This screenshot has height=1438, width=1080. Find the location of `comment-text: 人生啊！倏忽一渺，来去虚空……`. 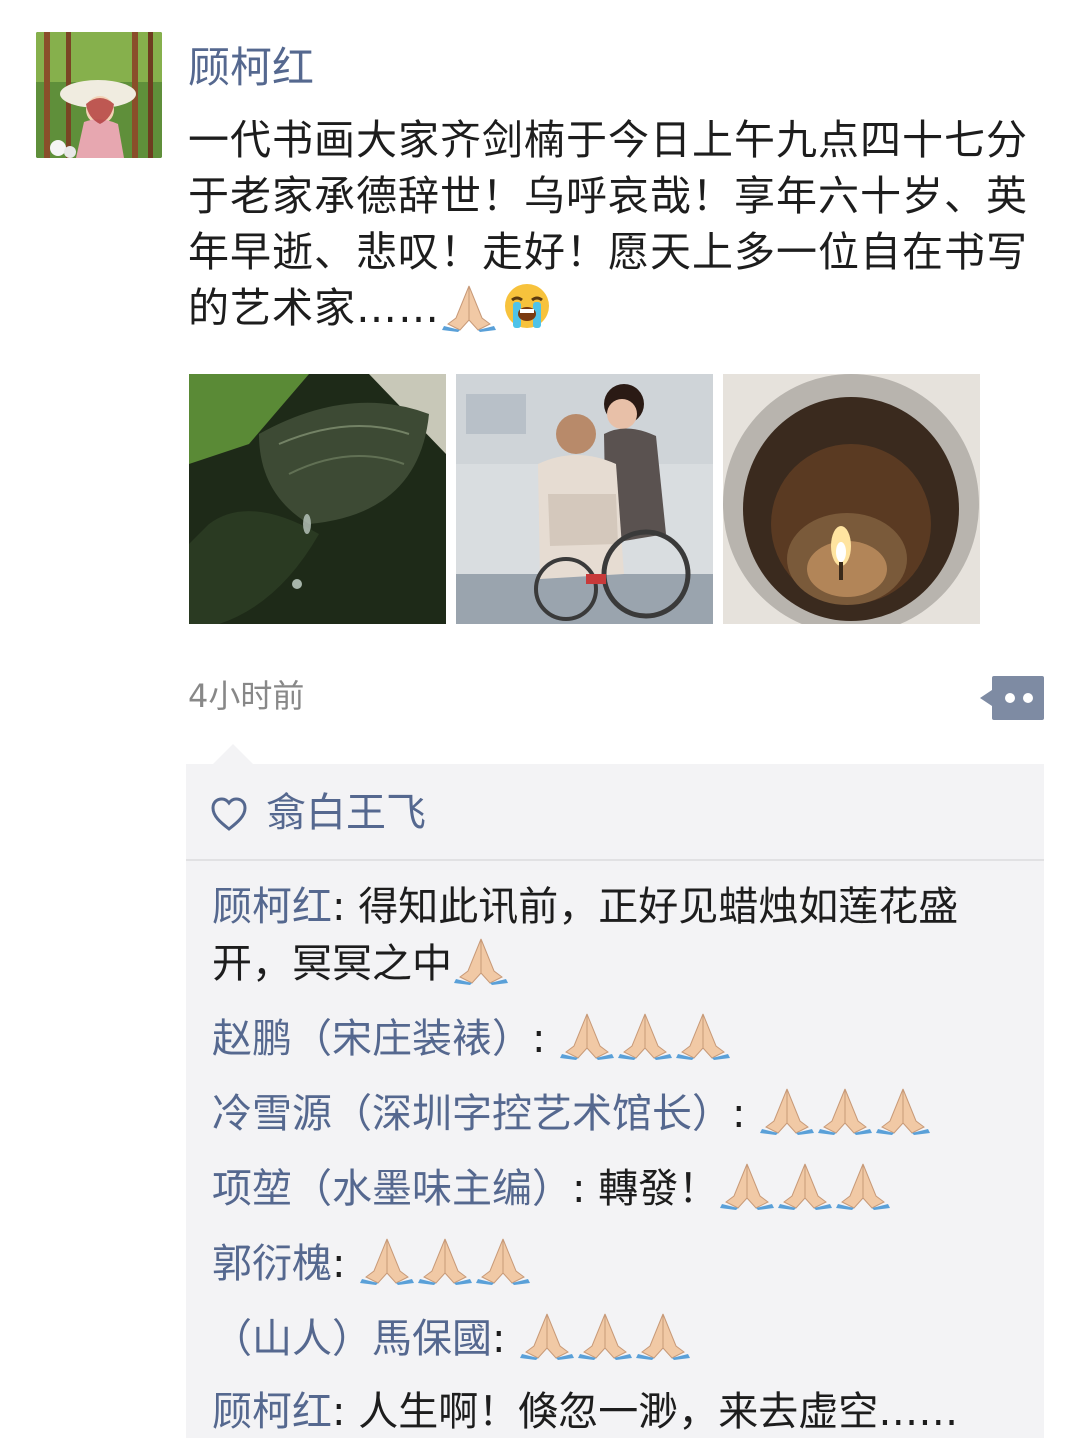

comment-text: 人生啊！倏忽一渺，来去虚空…… is located at coordinates (658, 1412).